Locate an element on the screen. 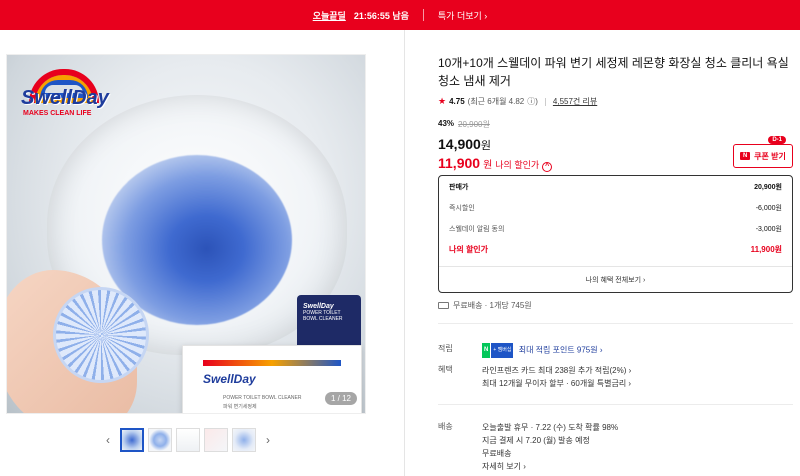 The height and width of the screenshot is (476, 800). view-all-benefits-button: 나의 혜택 전체보기 › is located at coordinates (615, 279).